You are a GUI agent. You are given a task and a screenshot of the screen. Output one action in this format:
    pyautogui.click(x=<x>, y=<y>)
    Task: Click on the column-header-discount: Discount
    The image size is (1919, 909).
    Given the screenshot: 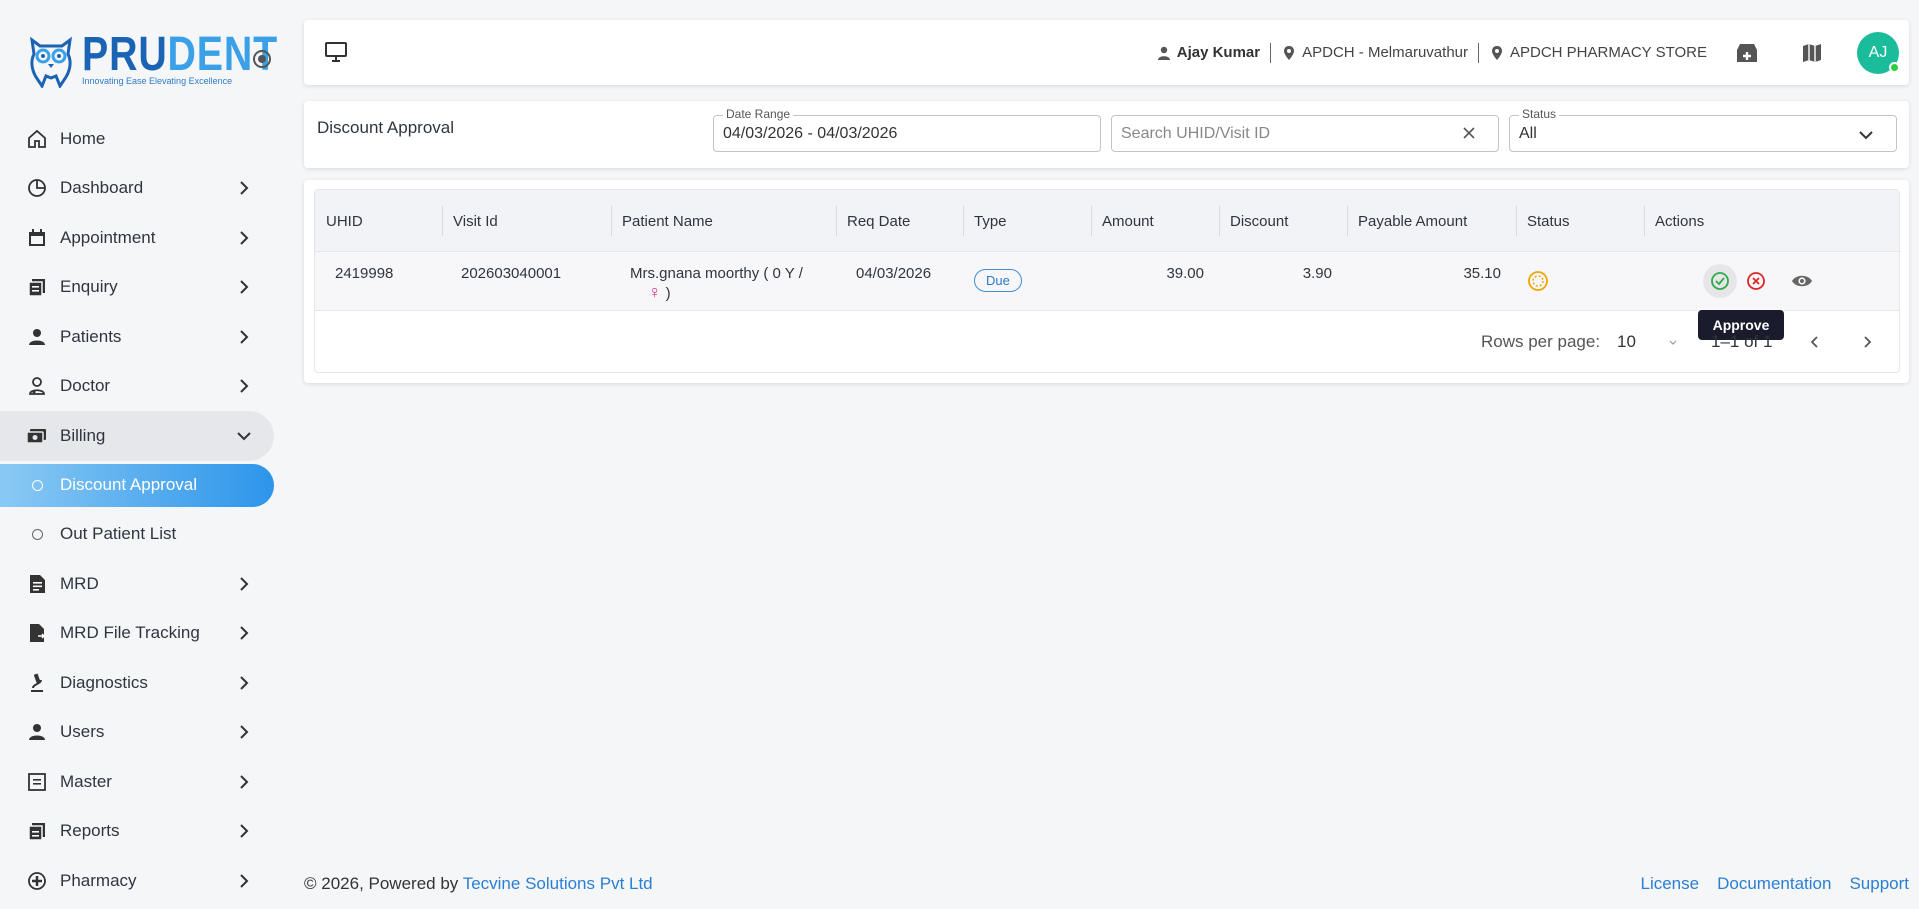 What is the action you would take?
    pyautogui.click(x=1253, y=221)
    